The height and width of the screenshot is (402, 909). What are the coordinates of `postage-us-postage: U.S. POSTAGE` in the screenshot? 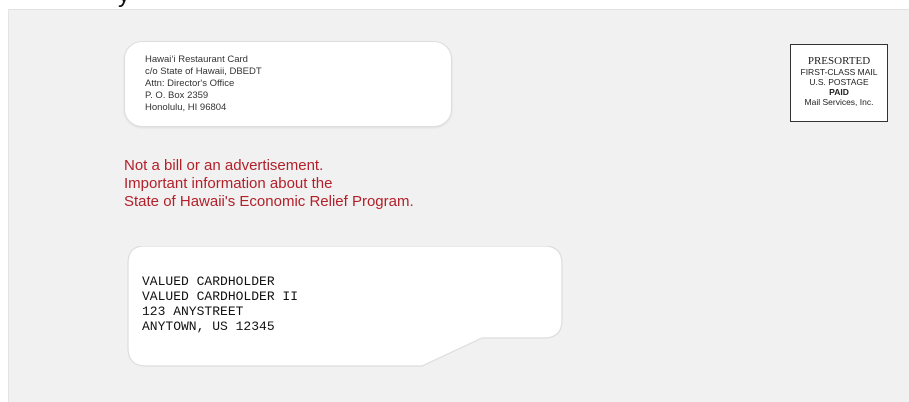 It's located at (839, 82).